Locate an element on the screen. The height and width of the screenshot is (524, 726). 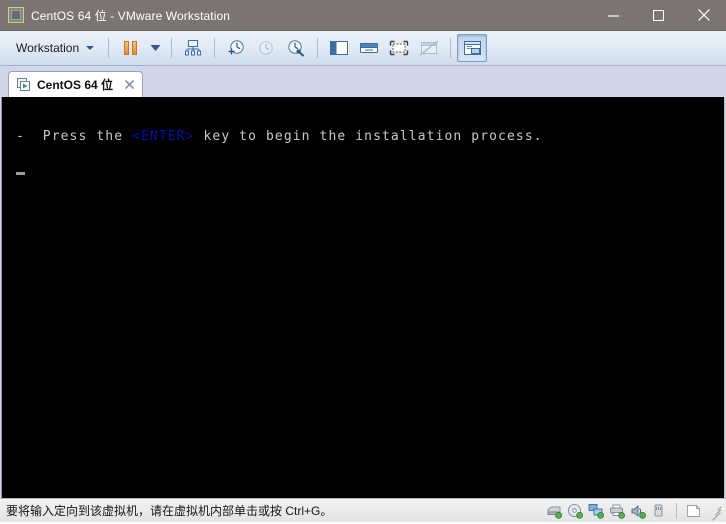
window-title: CentOS 64 位 - VMware Workstation is located at coordinates (131, 15).